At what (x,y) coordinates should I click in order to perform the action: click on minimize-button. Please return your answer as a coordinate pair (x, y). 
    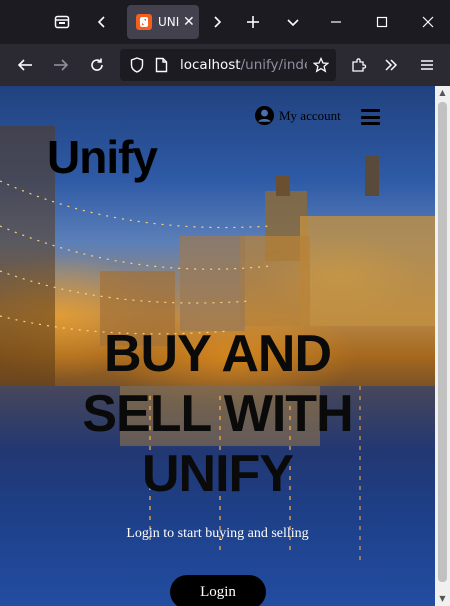
    Looking at the image, I should click on (336, 22).